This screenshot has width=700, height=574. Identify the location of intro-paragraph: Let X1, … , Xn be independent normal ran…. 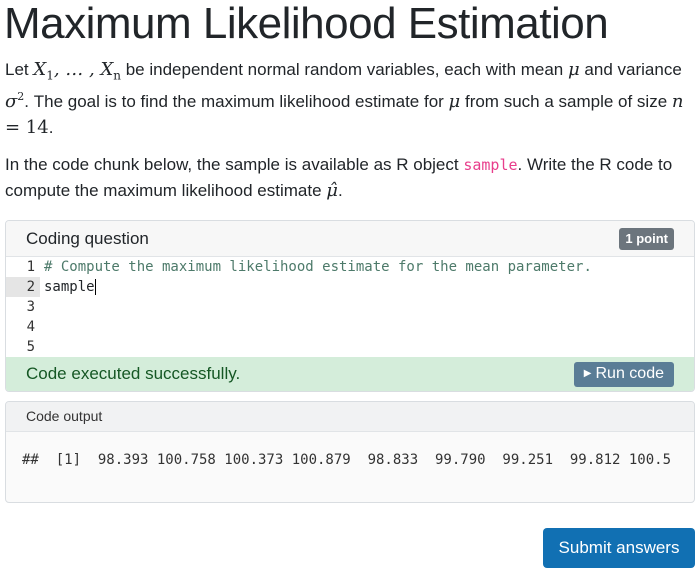
(344, 98).